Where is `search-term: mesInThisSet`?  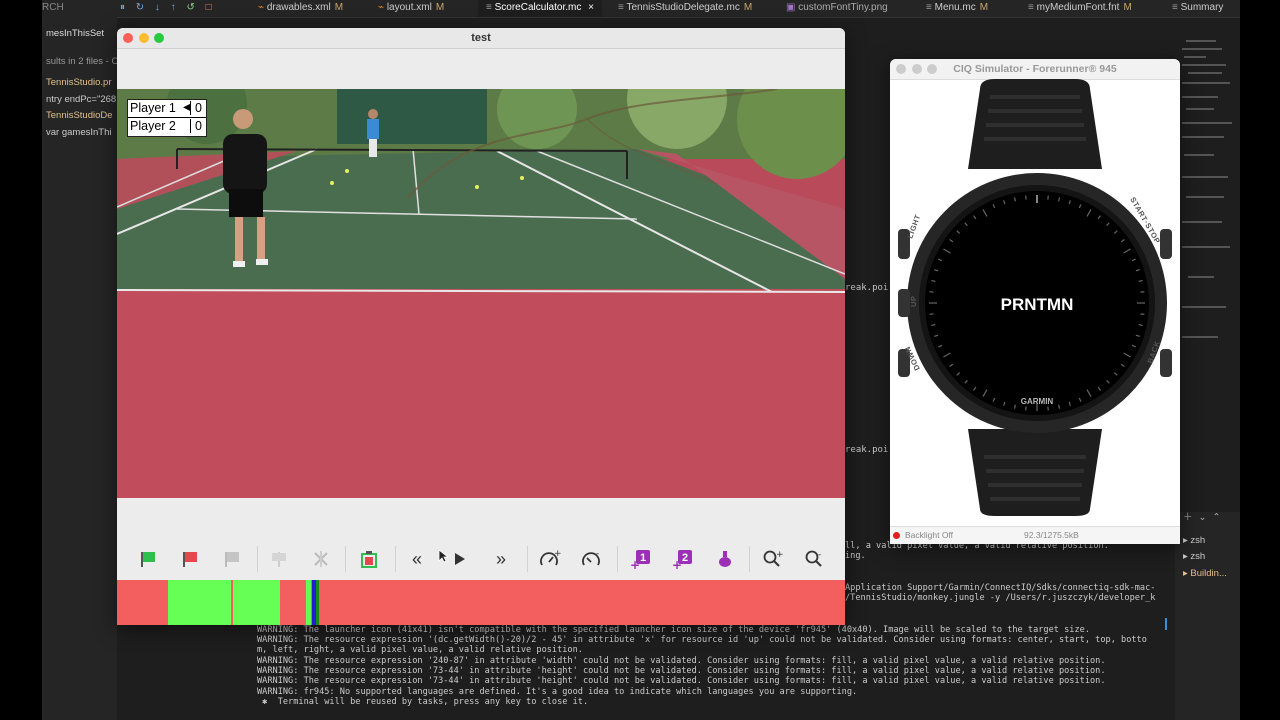 search-term: mesInThisSet is located at coordinates (75, 33).